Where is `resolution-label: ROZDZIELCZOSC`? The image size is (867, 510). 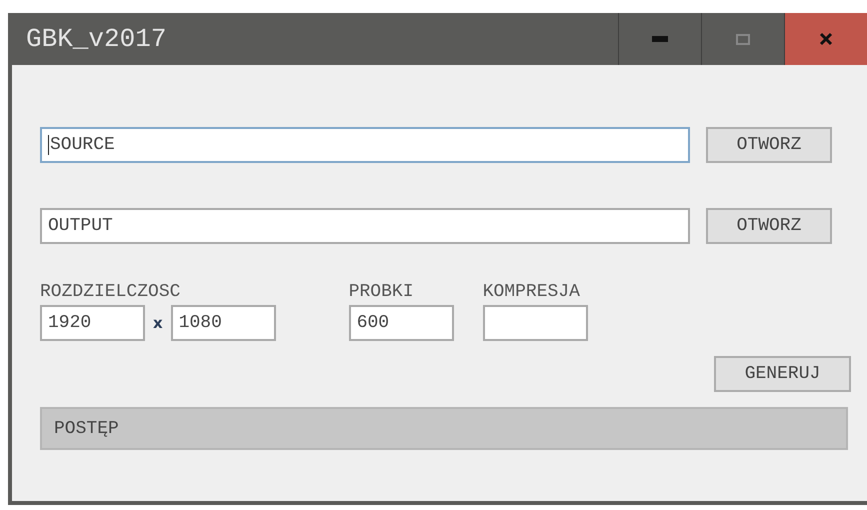
resolution-label: ROZDZIELCZOSC is located at coordinates (111, 292).